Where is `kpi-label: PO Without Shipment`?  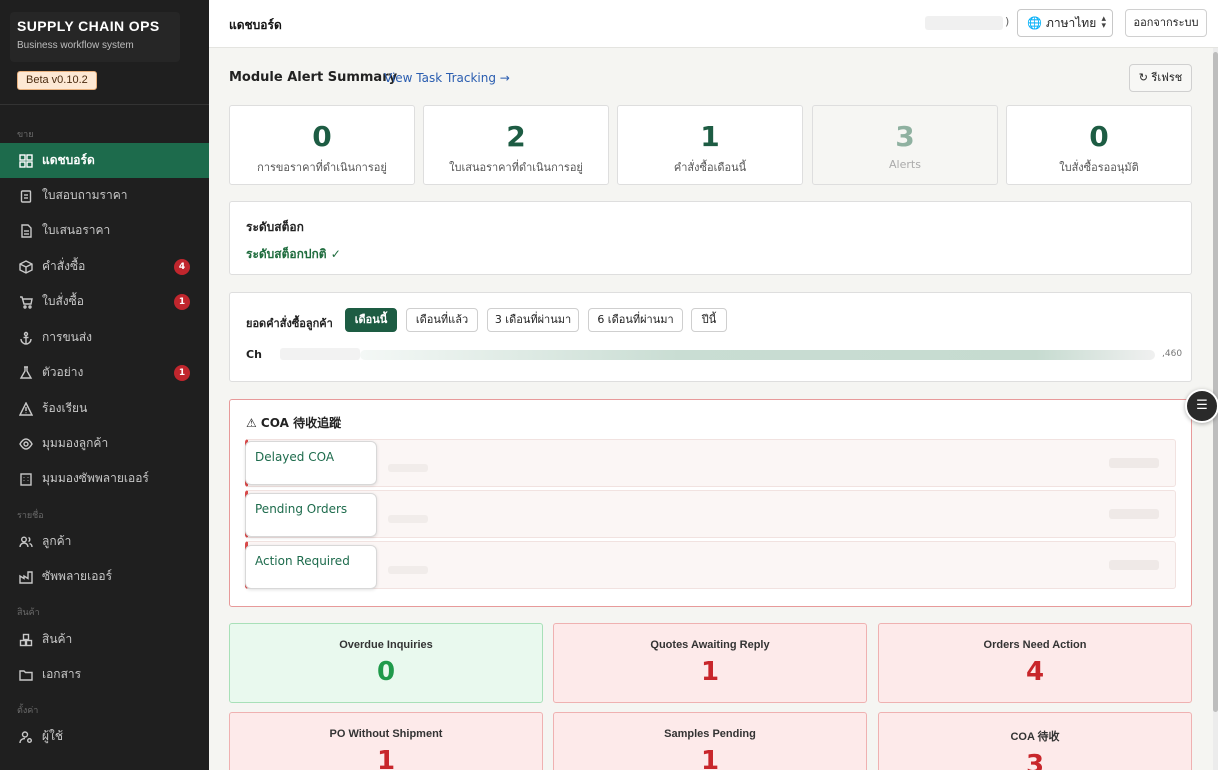 kpi-label: PO Without Shipment is located at coordinates (386, 734).